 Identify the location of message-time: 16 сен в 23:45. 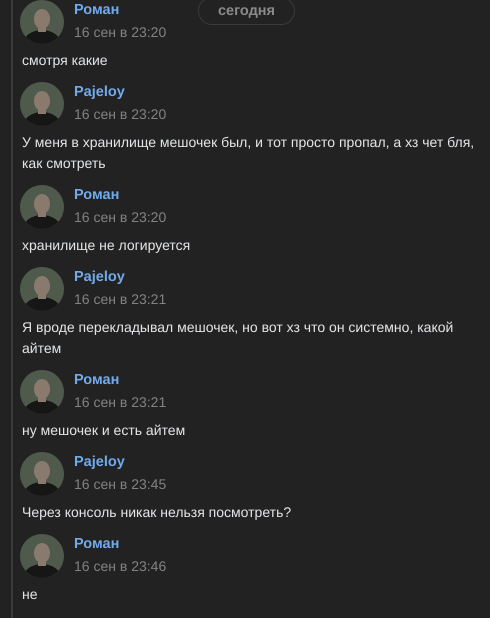
(120, 484).